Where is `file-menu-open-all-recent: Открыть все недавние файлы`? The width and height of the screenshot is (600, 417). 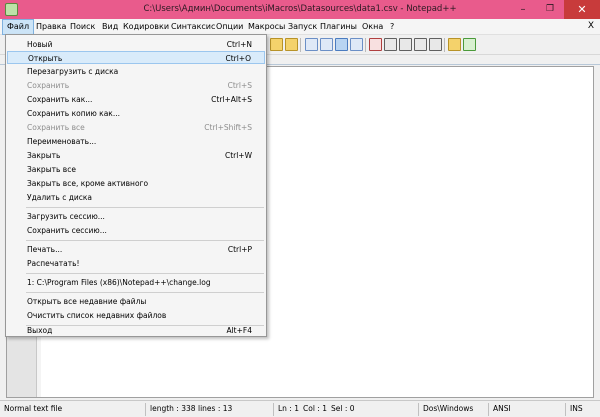 file-menu-open-all-recent: Открыть все недавние файлы is located at coordinates (136, 301).